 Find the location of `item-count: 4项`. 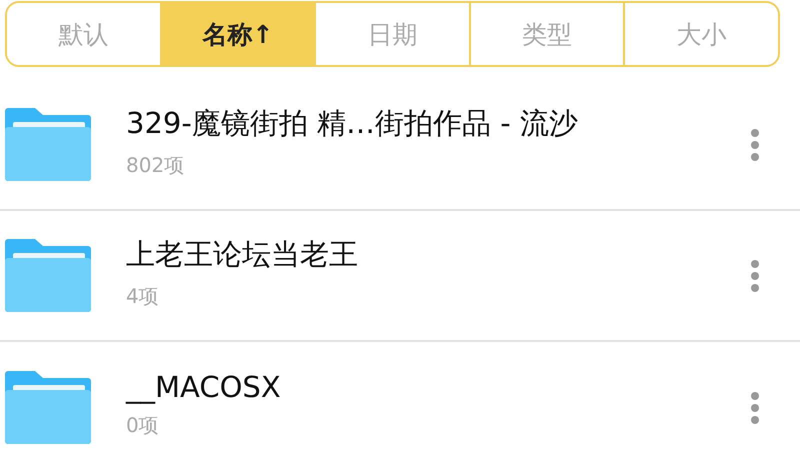

item-count: 4项 is located at coordinates (143, 296).